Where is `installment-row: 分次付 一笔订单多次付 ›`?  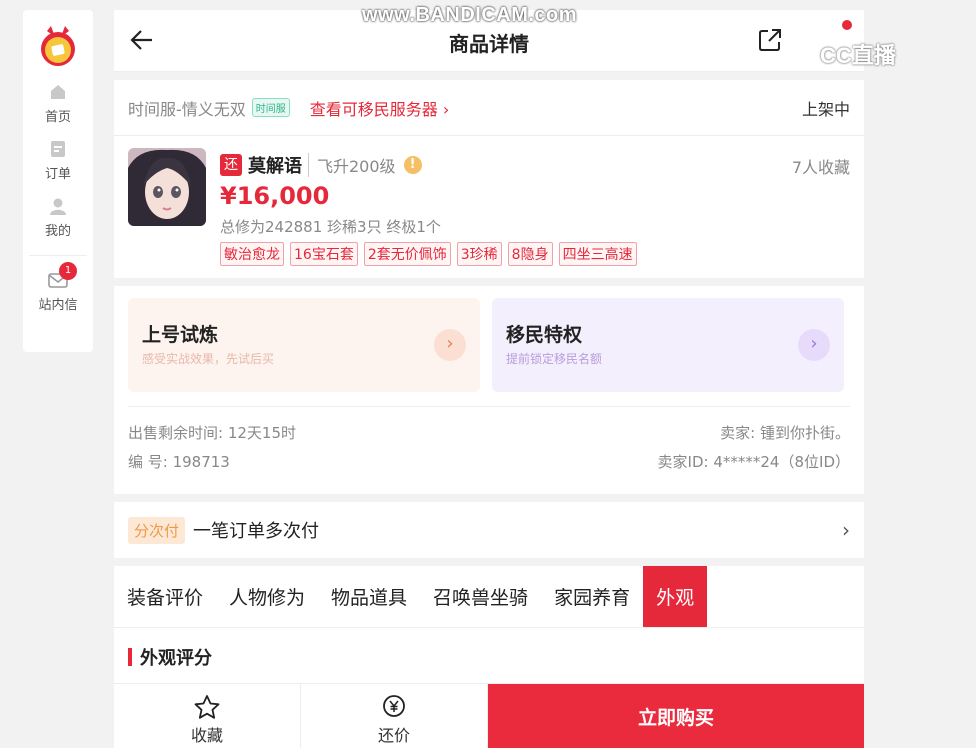 installment-row: 分次付 一笔订单多次付 › is located at coordinates (489, 530).